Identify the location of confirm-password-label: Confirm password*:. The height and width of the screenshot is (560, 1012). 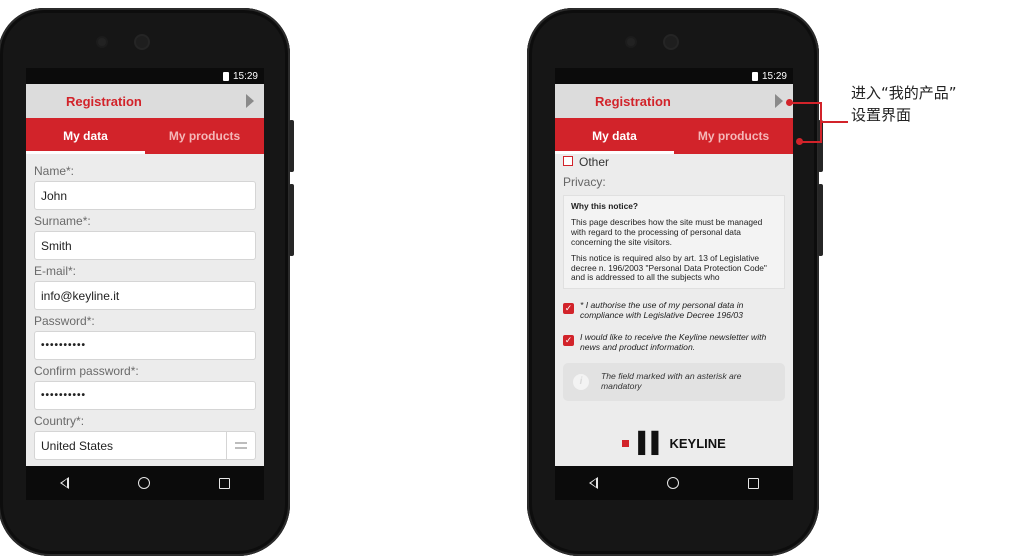
(86, 371).